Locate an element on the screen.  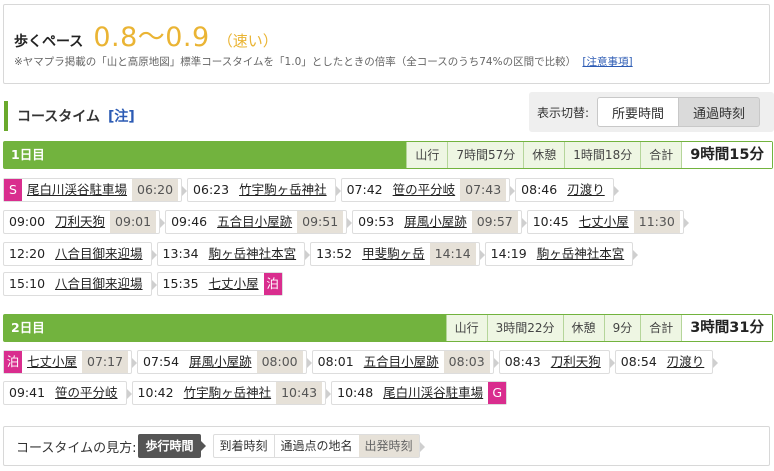
waypoint-entry: 10:45 七丈小屋 11:30 is located at coordinates (607, 222).